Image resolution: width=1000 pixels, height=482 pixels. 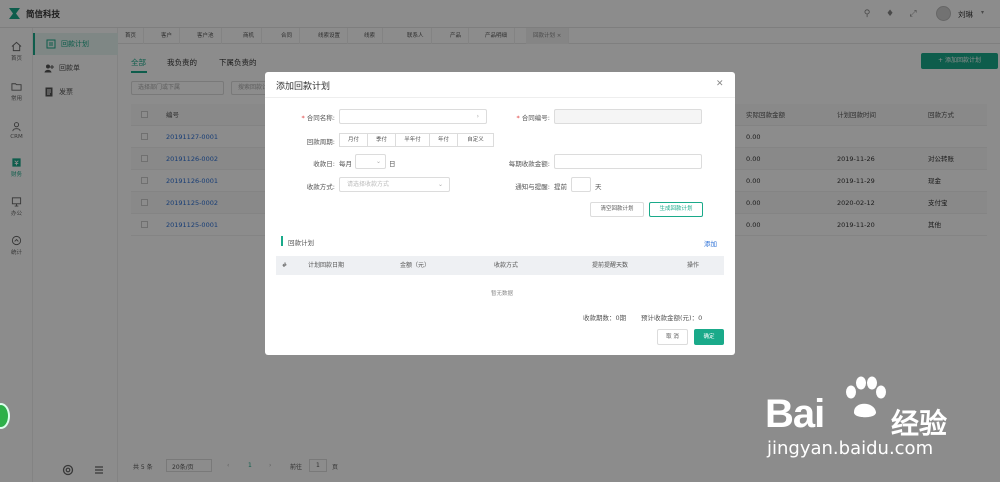 I want to click on notify-days-input, so click(x=581, y=184).